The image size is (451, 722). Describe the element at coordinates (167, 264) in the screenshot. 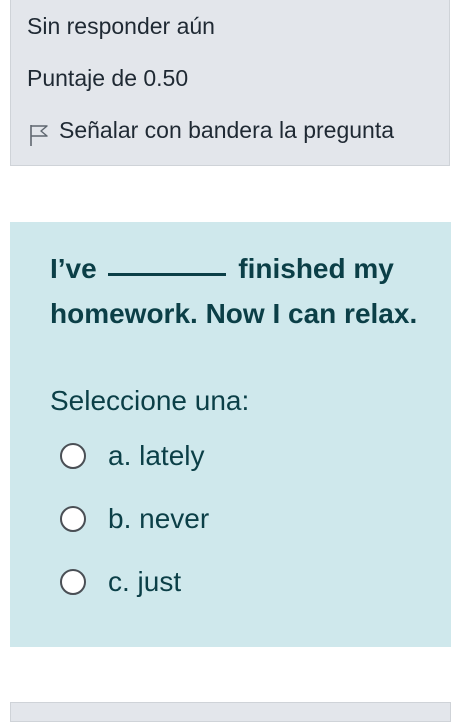

I see `fill-in-blank` at that location.